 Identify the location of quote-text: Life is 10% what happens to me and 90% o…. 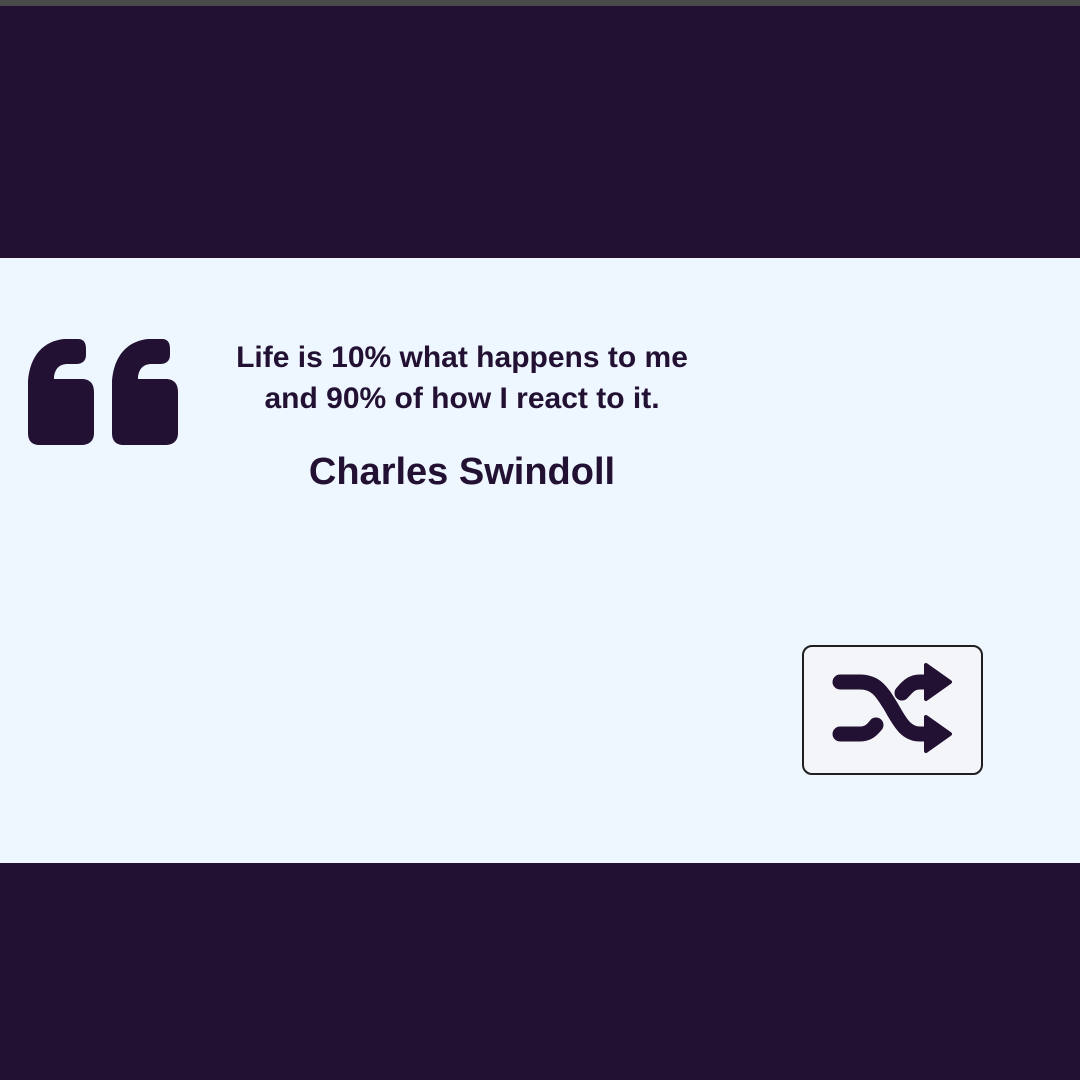
(462, 378).